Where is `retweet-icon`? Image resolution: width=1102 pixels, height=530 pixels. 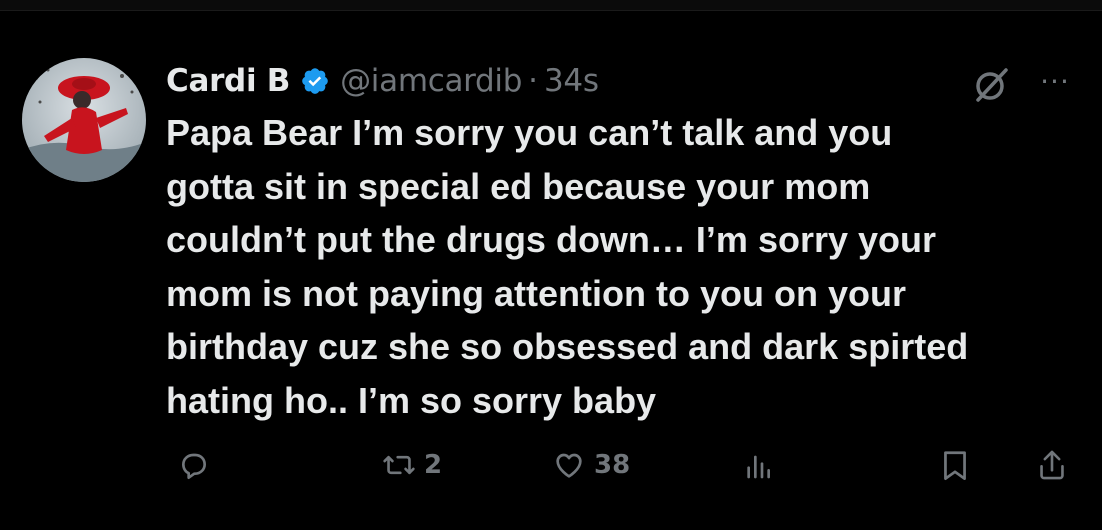 retweet-icon is located at coordinates (399, 465).